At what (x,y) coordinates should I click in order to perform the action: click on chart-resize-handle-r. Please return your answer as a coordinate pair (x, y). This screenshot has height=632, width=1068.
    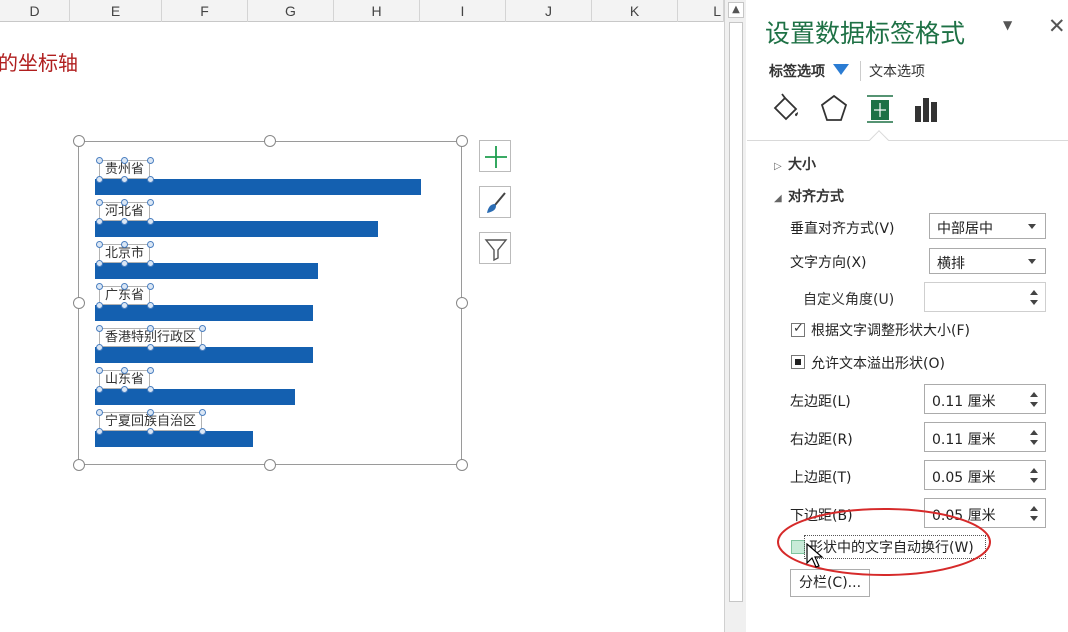
    Looking at the image, I should click on (462, 303).